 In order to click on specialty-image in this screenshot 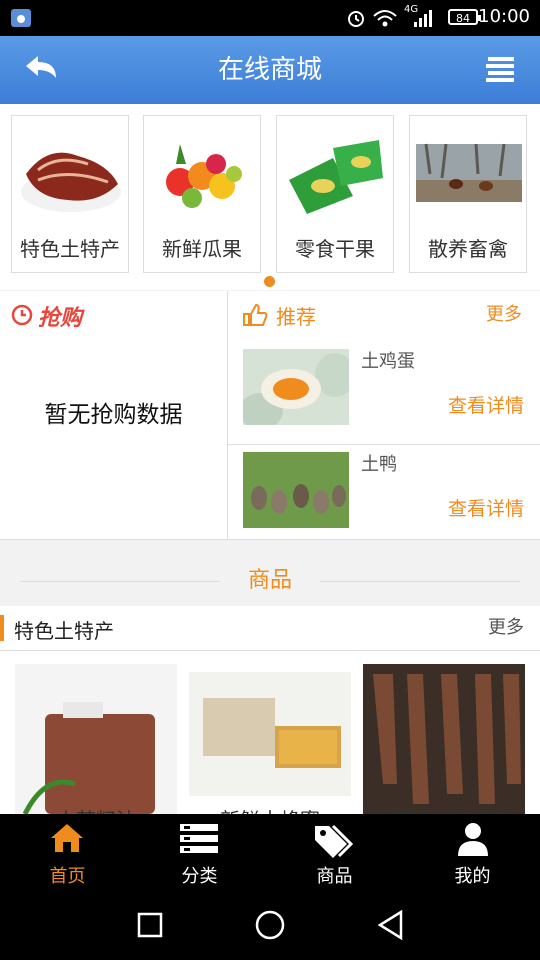, I will do `click(71, 182)`.